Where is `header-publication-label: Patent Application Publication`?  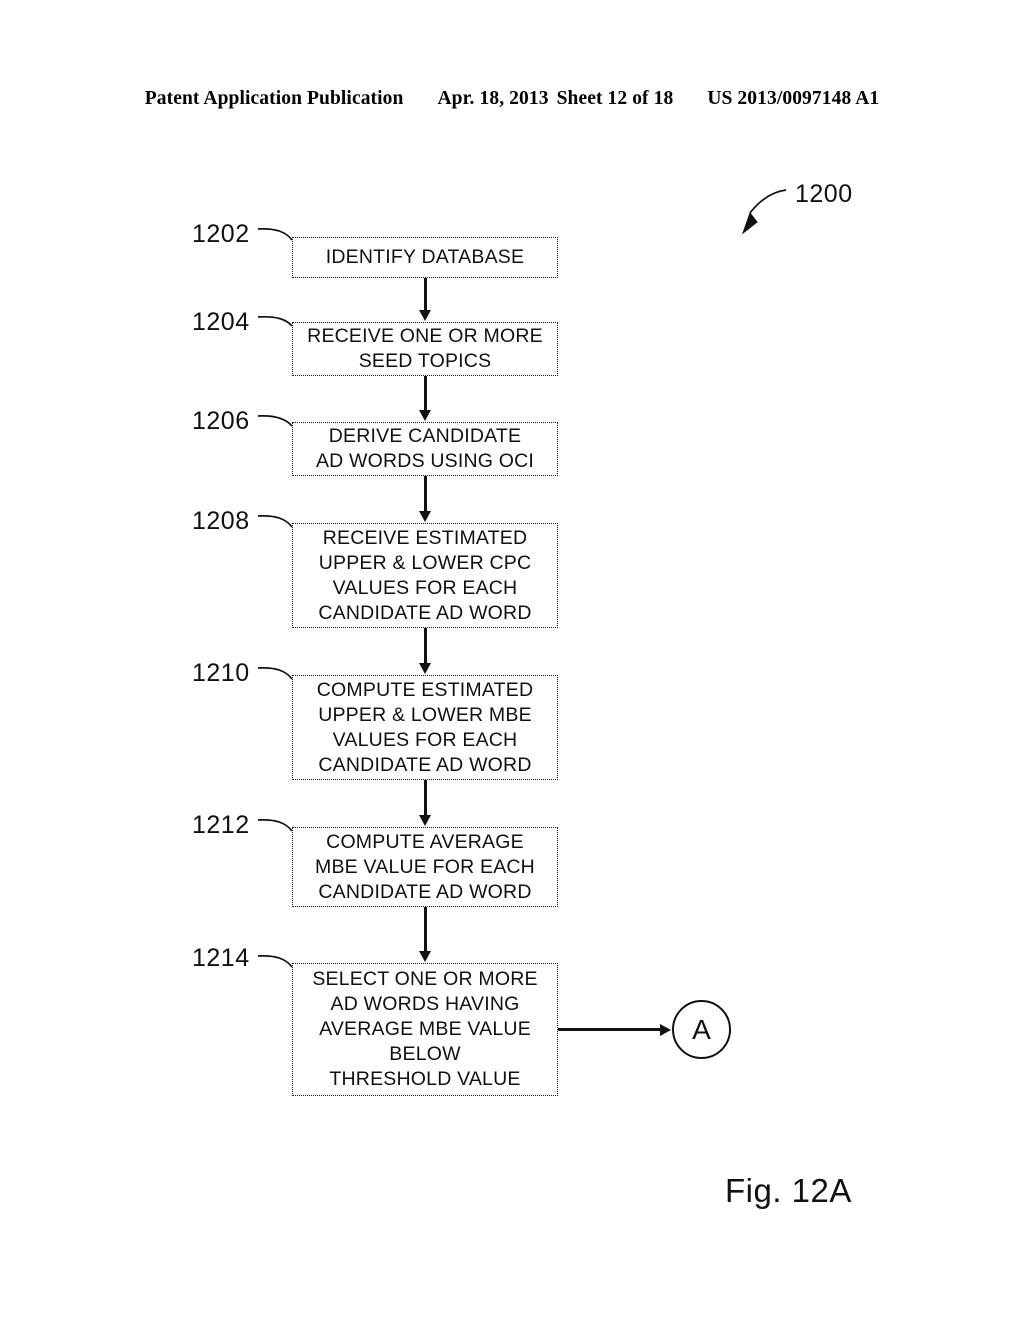 header-publication-label: Patent Application Publication is located at coordinates (274, 98).